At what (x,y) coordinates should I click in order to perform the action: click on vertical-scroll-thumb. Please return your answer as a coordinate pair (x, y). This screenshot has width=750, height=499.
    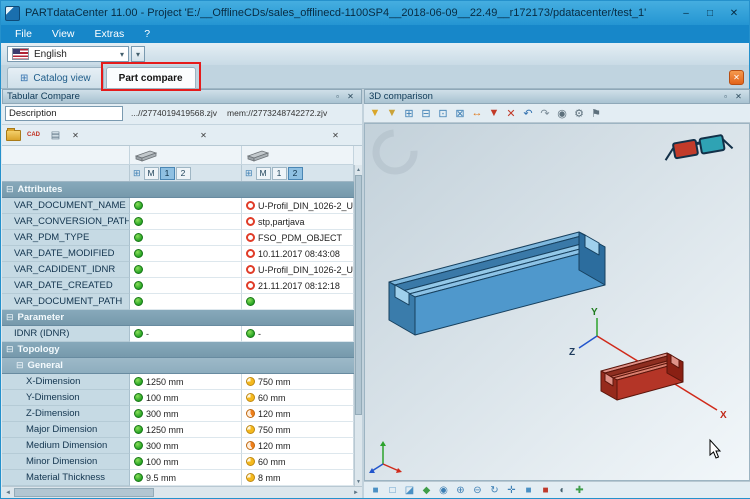
    Looking at the image, I should click on (358, 295).